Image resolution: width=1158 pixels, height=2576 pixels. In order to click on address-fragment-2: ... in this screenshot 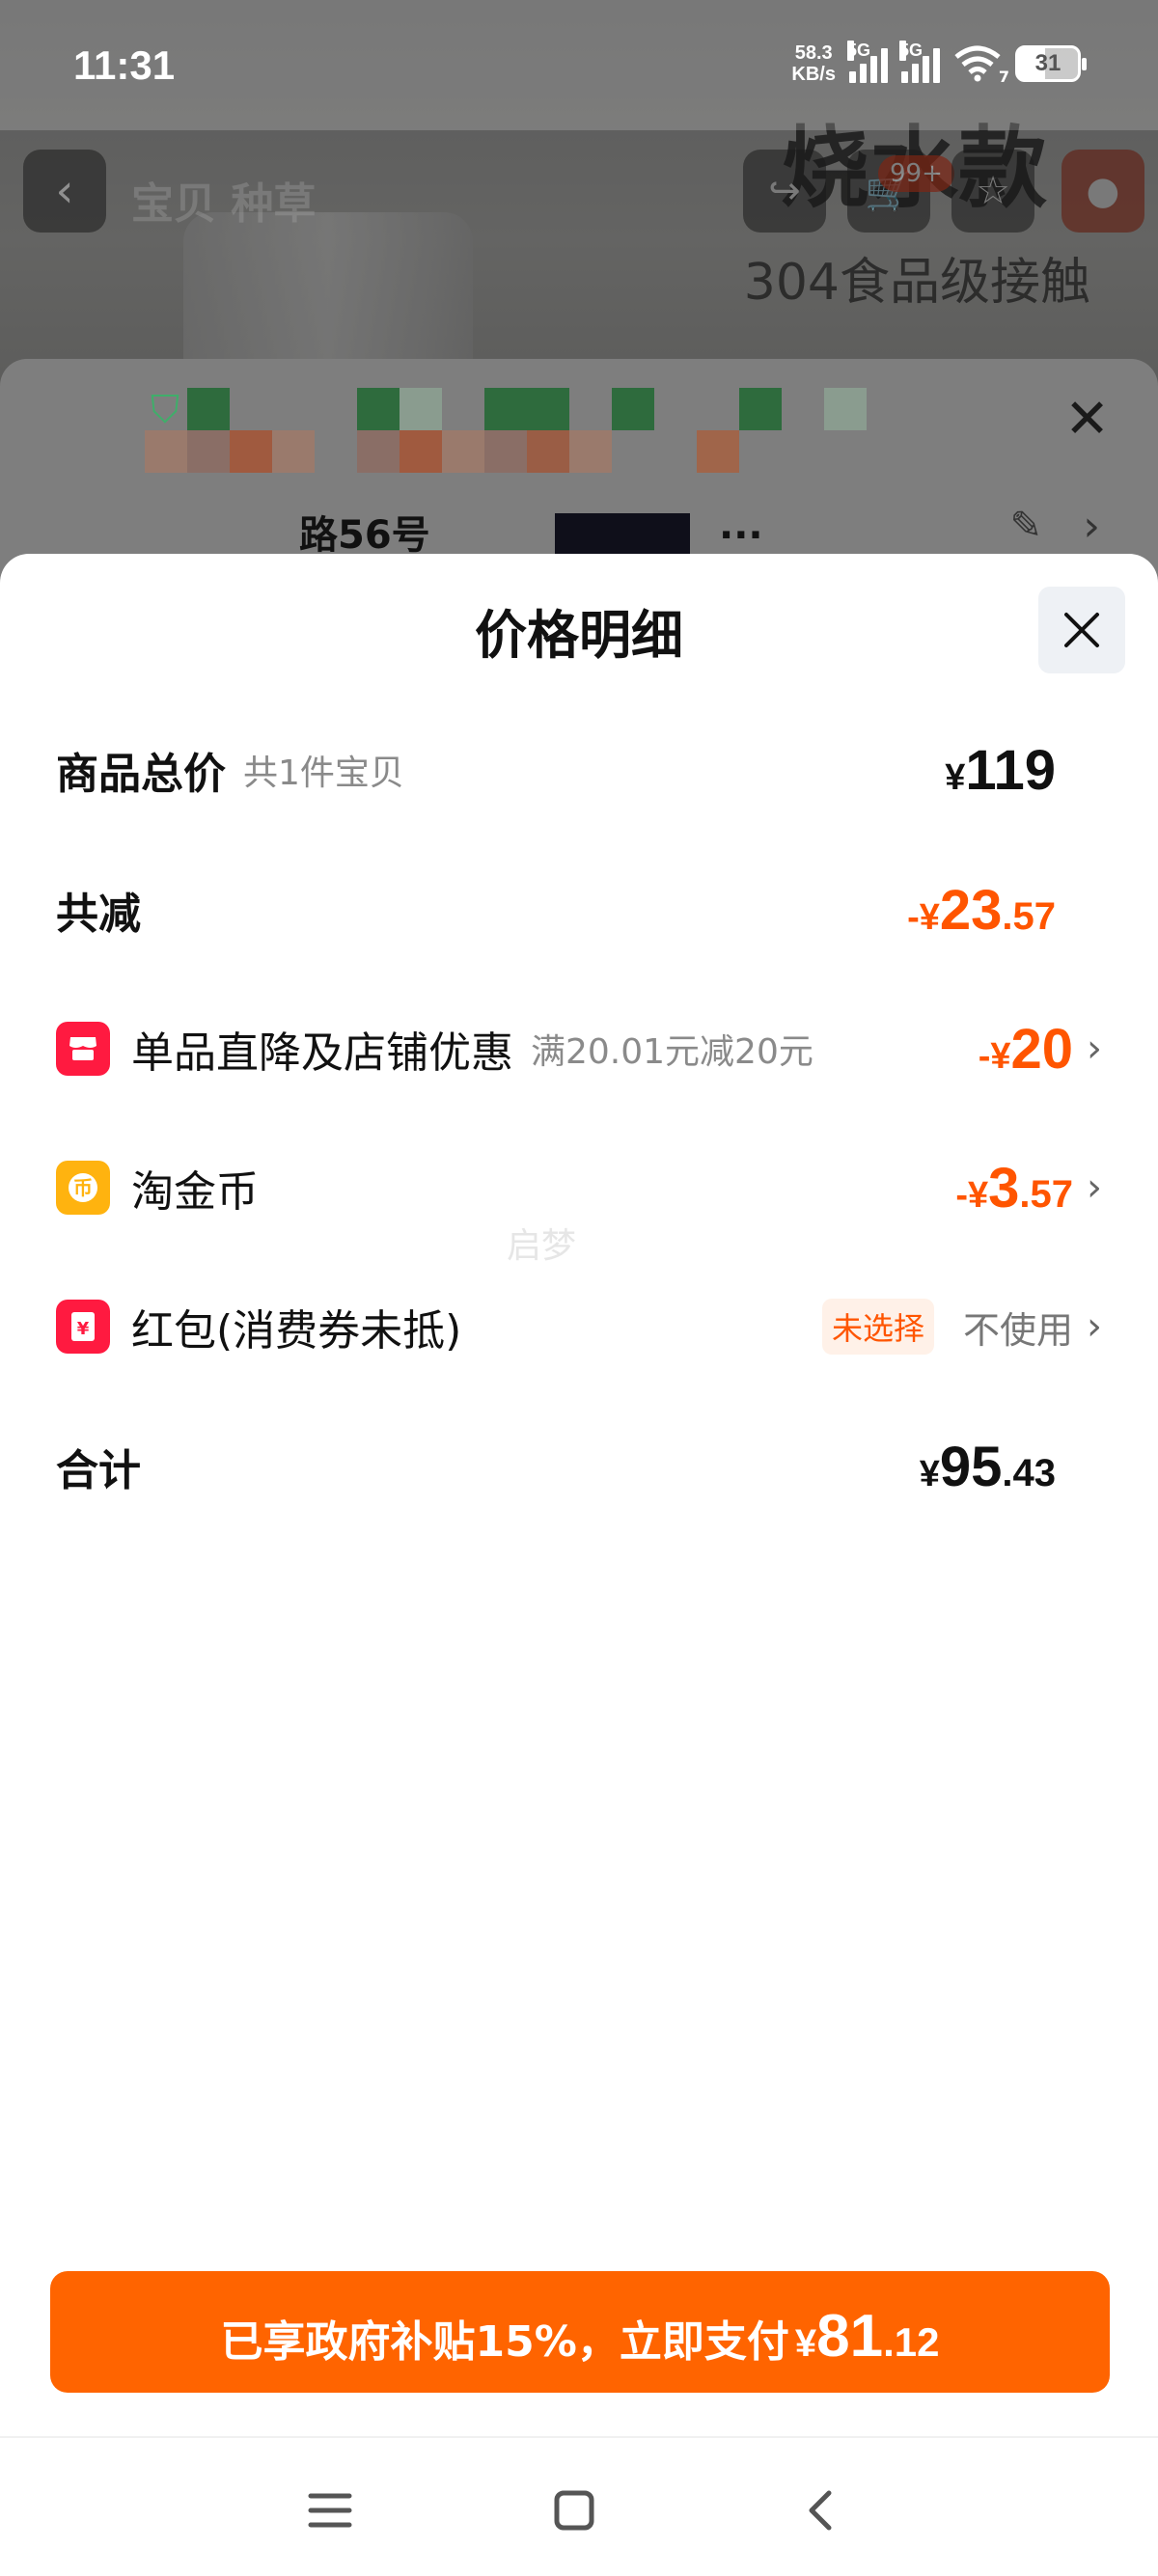, I will do `click(741, 526)`.